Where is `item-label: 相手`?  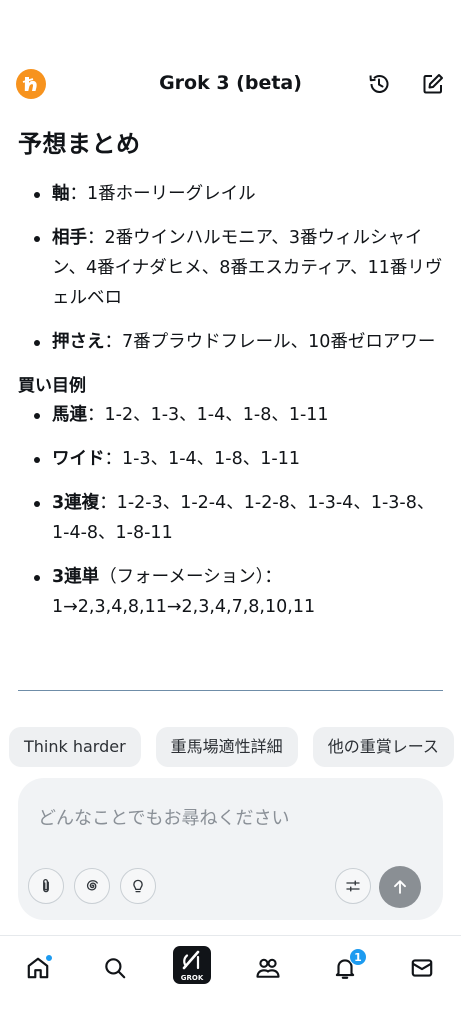 item-label: 相手 is located at coordinates (69, 238).